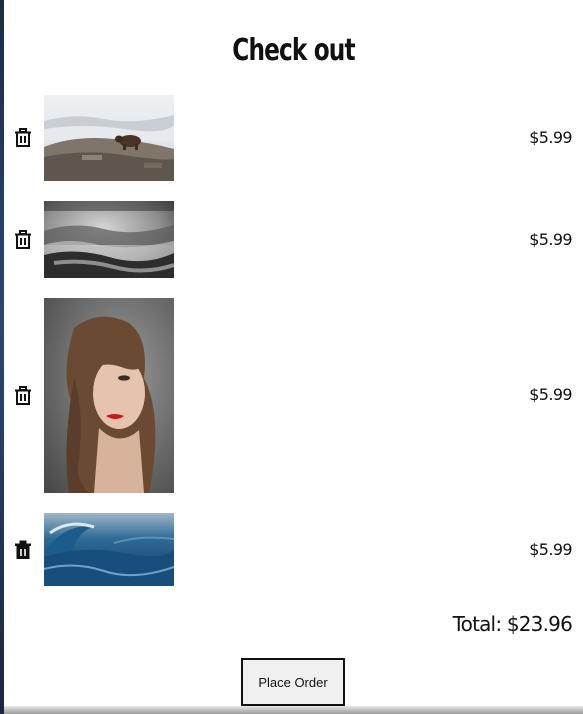 The image size is (583, 714). I want to click on product-image-portrait, so click(109, 395).